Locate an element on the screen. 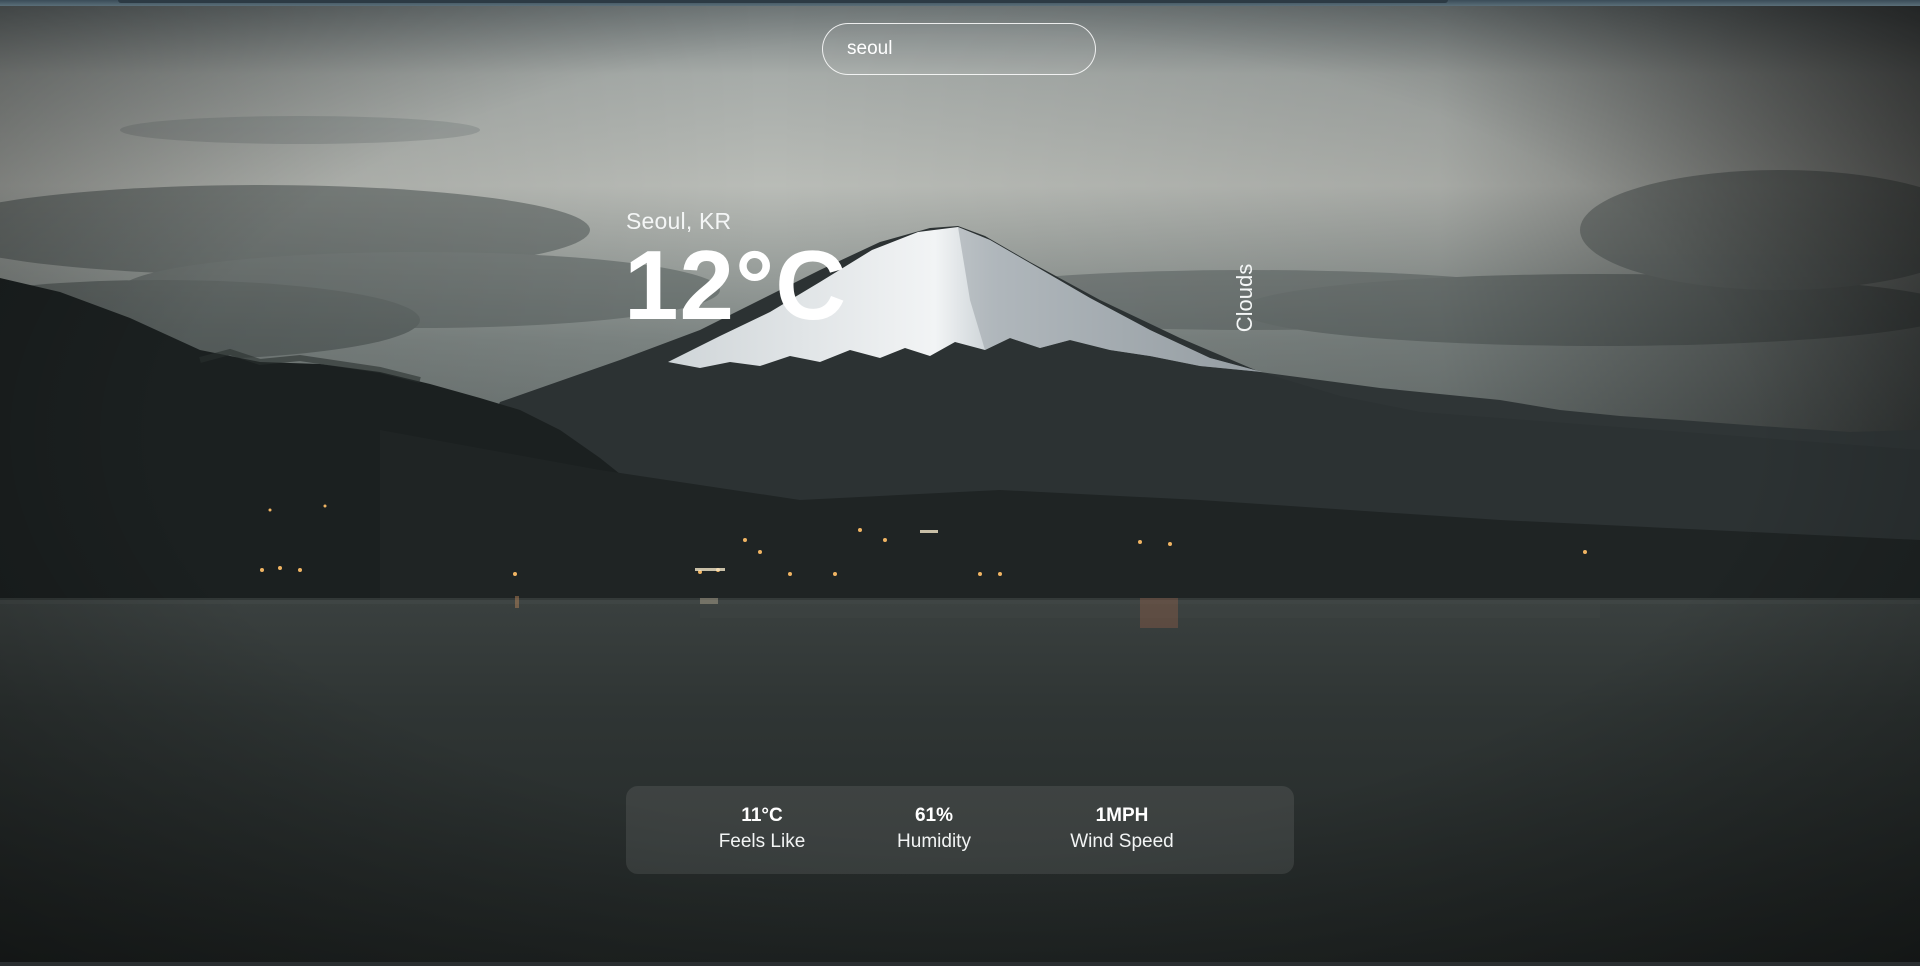 The width and height of the screenshot is (1920, 966). feels-like-label: Feels Like is located at coordinates (762, 841).